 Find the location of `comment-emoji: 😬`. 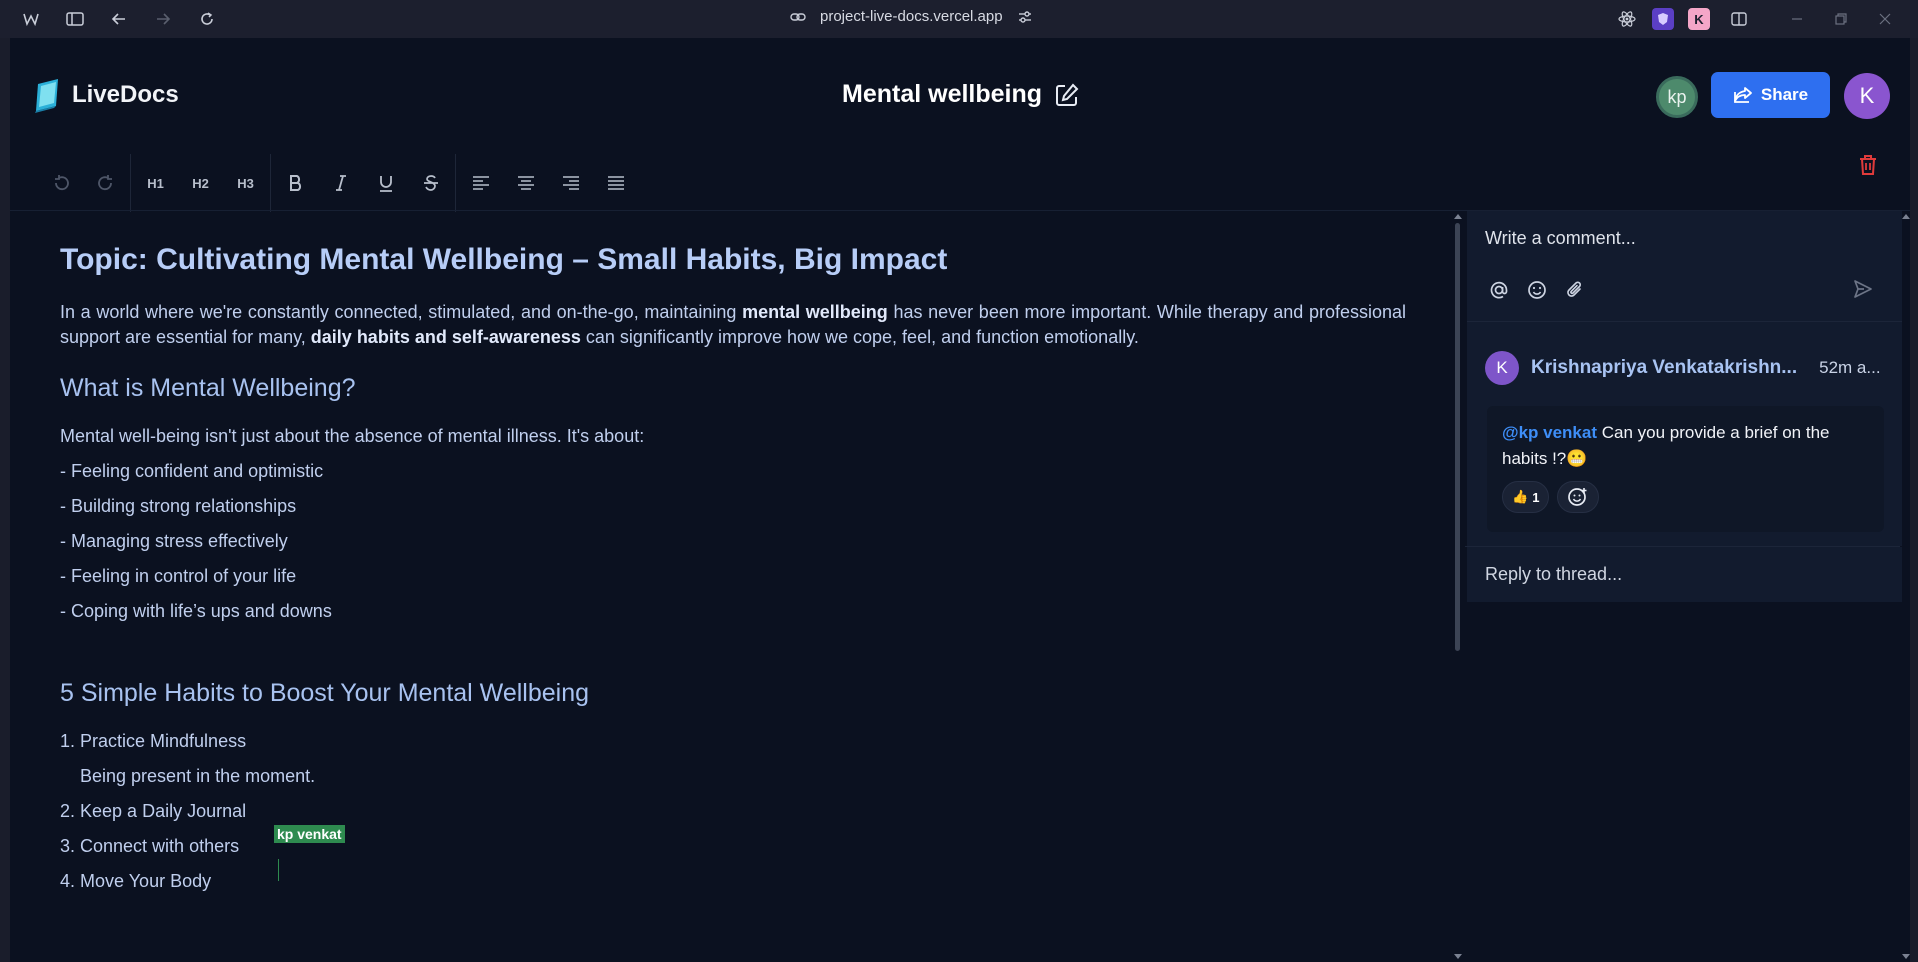

comment-emoji: 😬 is located at coordinates (1577, 458).